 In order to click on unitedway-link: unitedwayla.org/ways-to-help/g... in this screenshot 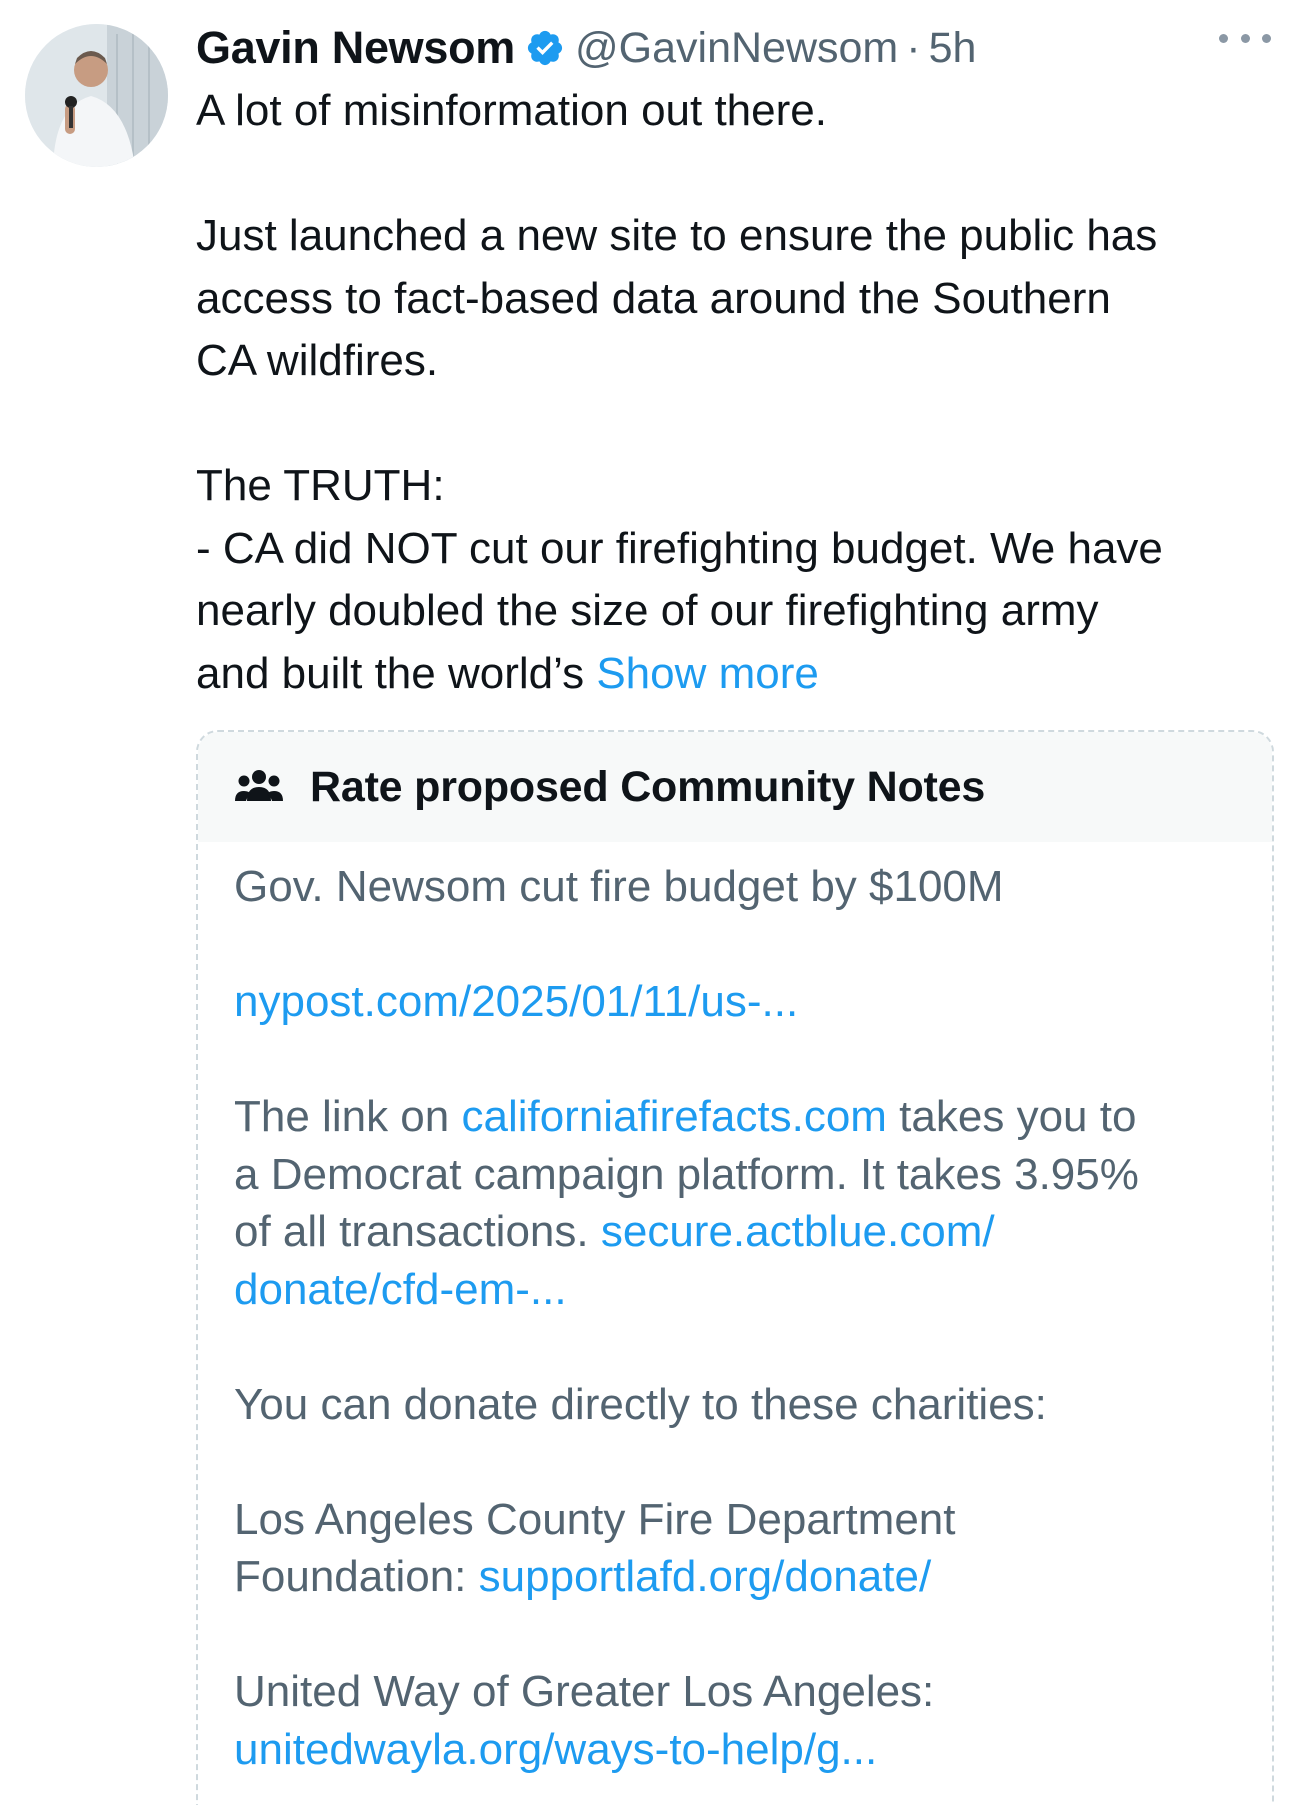, I will do `click(555, 1749)`.